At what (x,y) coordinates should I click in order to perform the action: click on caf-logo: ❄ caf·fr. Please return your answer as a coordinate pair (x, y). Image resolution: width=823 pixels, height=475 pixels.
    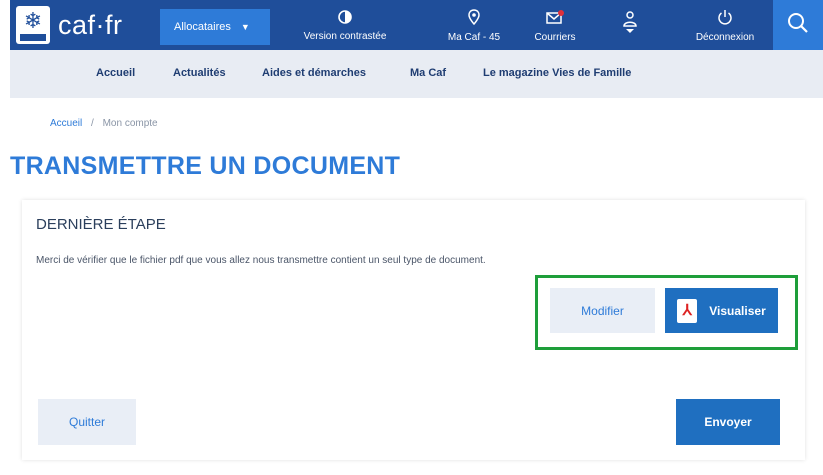
    Looking at the image, I should click on (87, 25).